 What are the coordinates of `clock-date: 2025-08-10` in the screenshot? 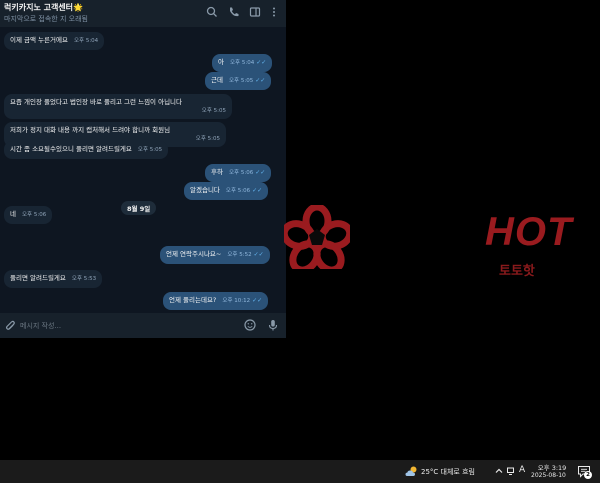 It's located at (548, 475).